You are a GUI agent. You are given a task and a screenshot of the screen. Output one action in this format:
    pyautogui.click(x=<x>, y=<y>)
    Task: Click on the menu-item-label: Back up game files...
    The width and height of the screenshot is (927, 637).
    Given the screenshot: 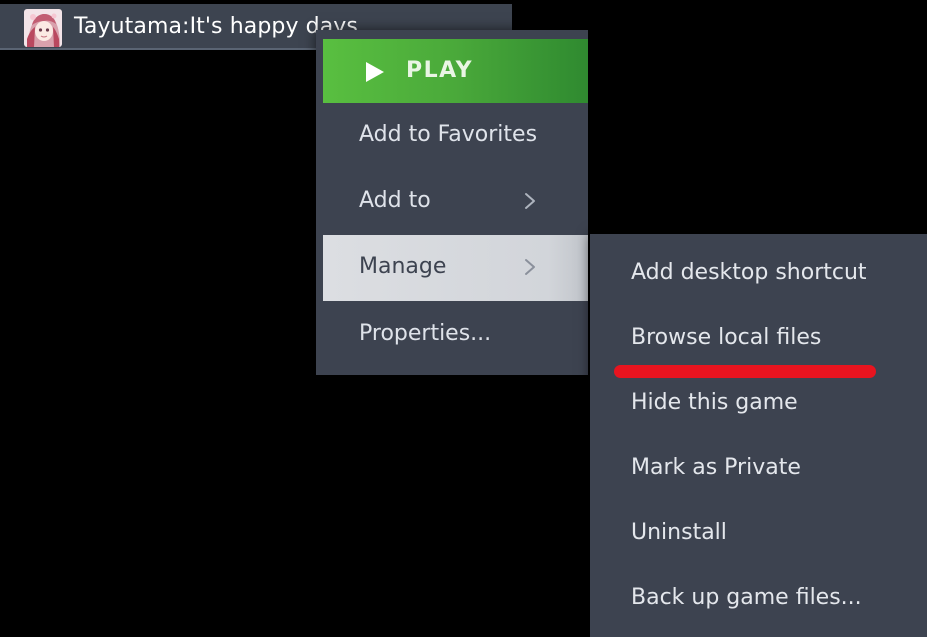 What is the action you would take?
    pyautogui.click(x=746, y=597)
    